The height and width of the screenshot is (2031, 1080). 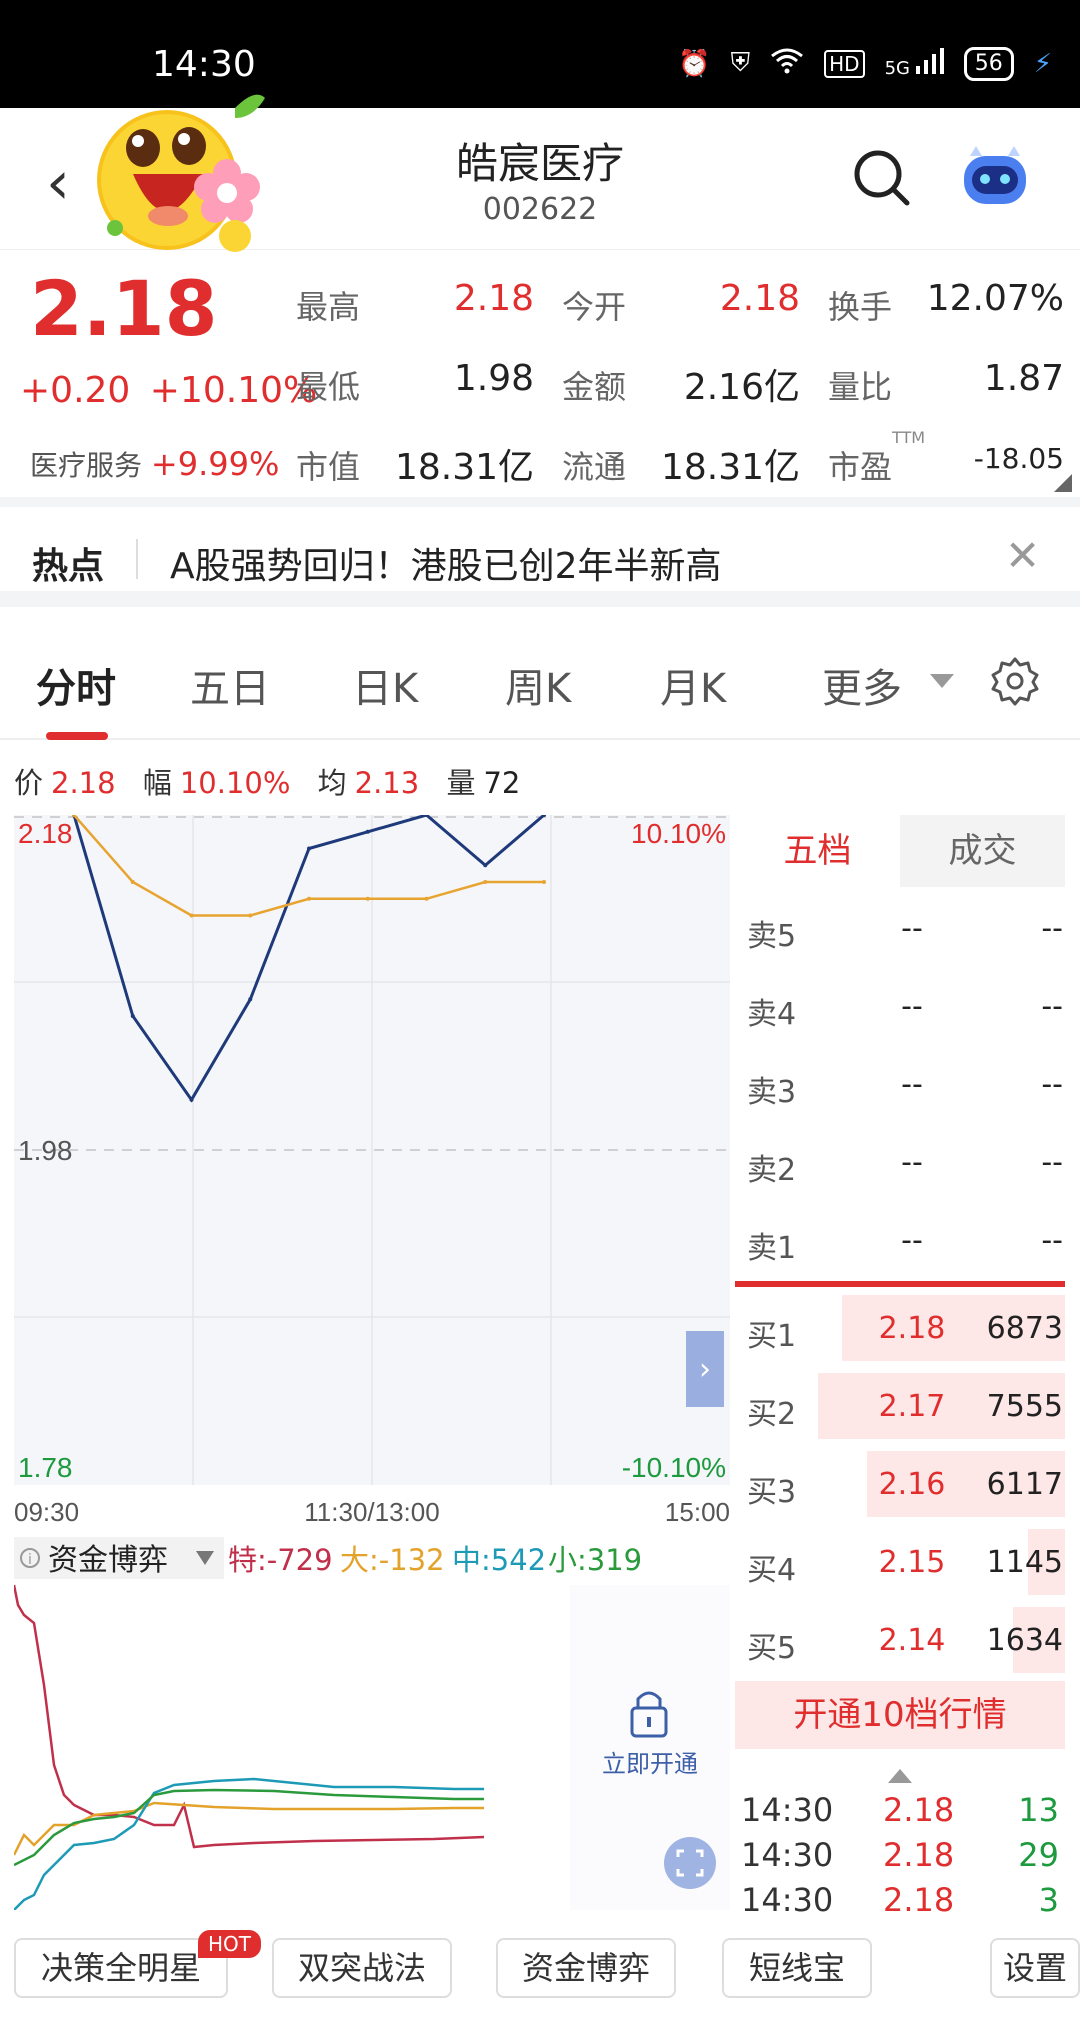 I want to click on tab-intraday: 分时, so click(x=76, y=685).